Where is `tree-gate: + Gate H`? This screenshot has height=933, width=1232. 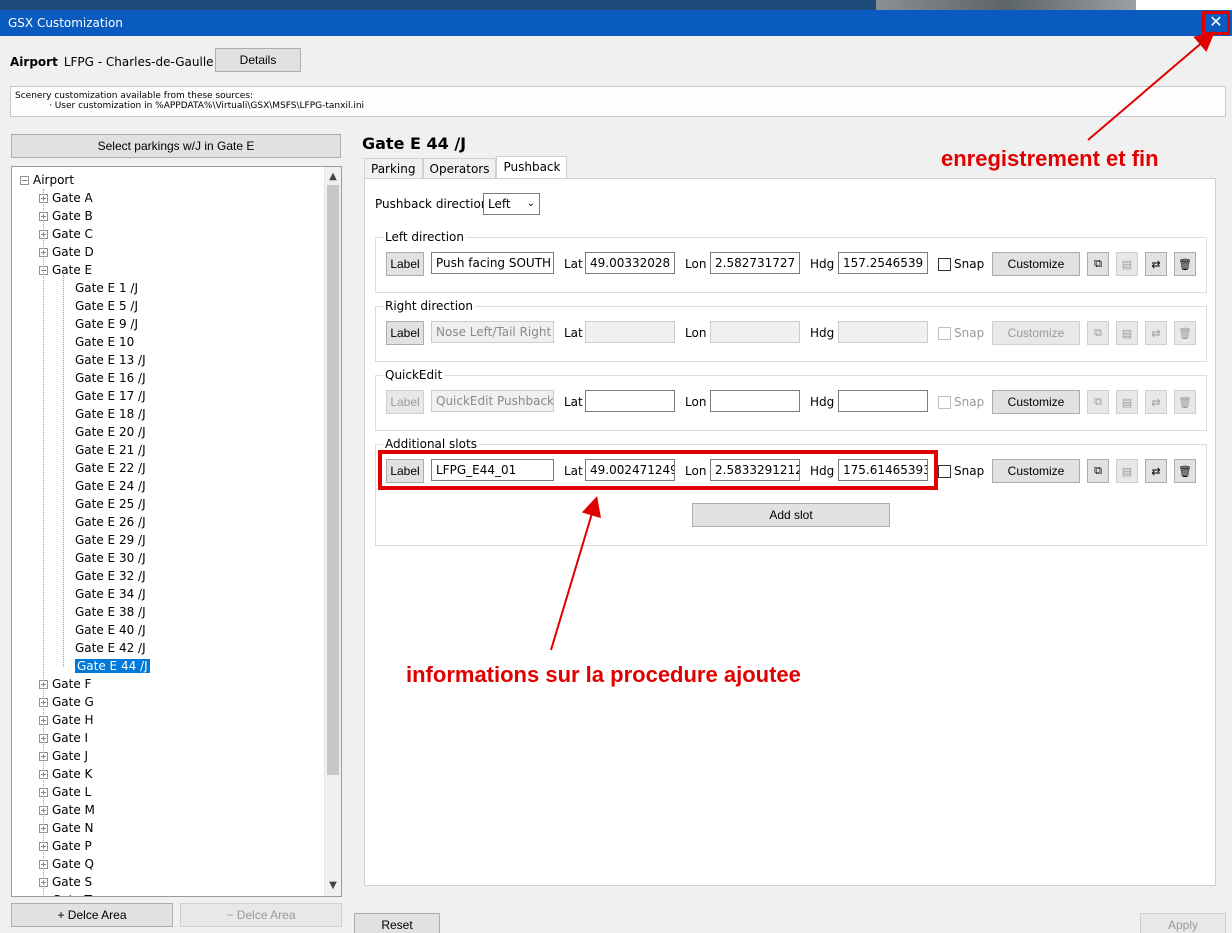
tree-gate: + Gate H is located at coordinates (66, 720).